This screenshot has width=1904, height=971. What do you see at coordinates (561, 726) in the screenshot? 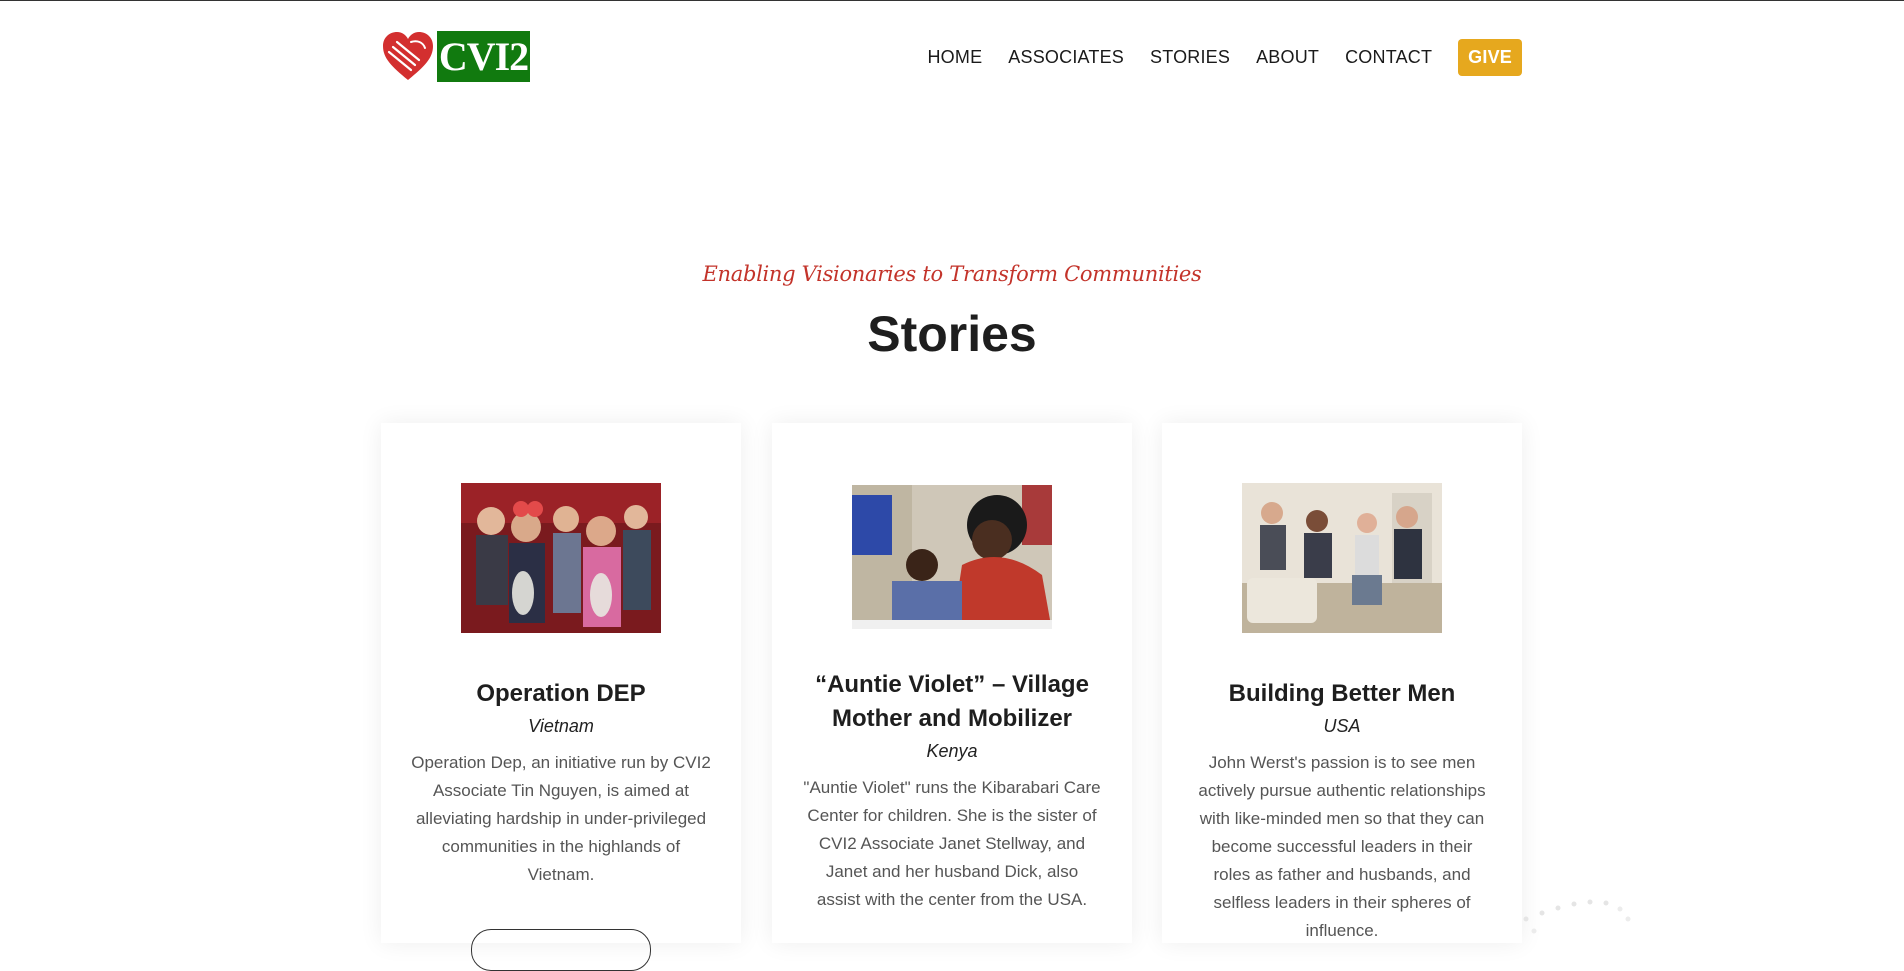
I see `story-location: Vietnam` at bounding box center [561, 726].